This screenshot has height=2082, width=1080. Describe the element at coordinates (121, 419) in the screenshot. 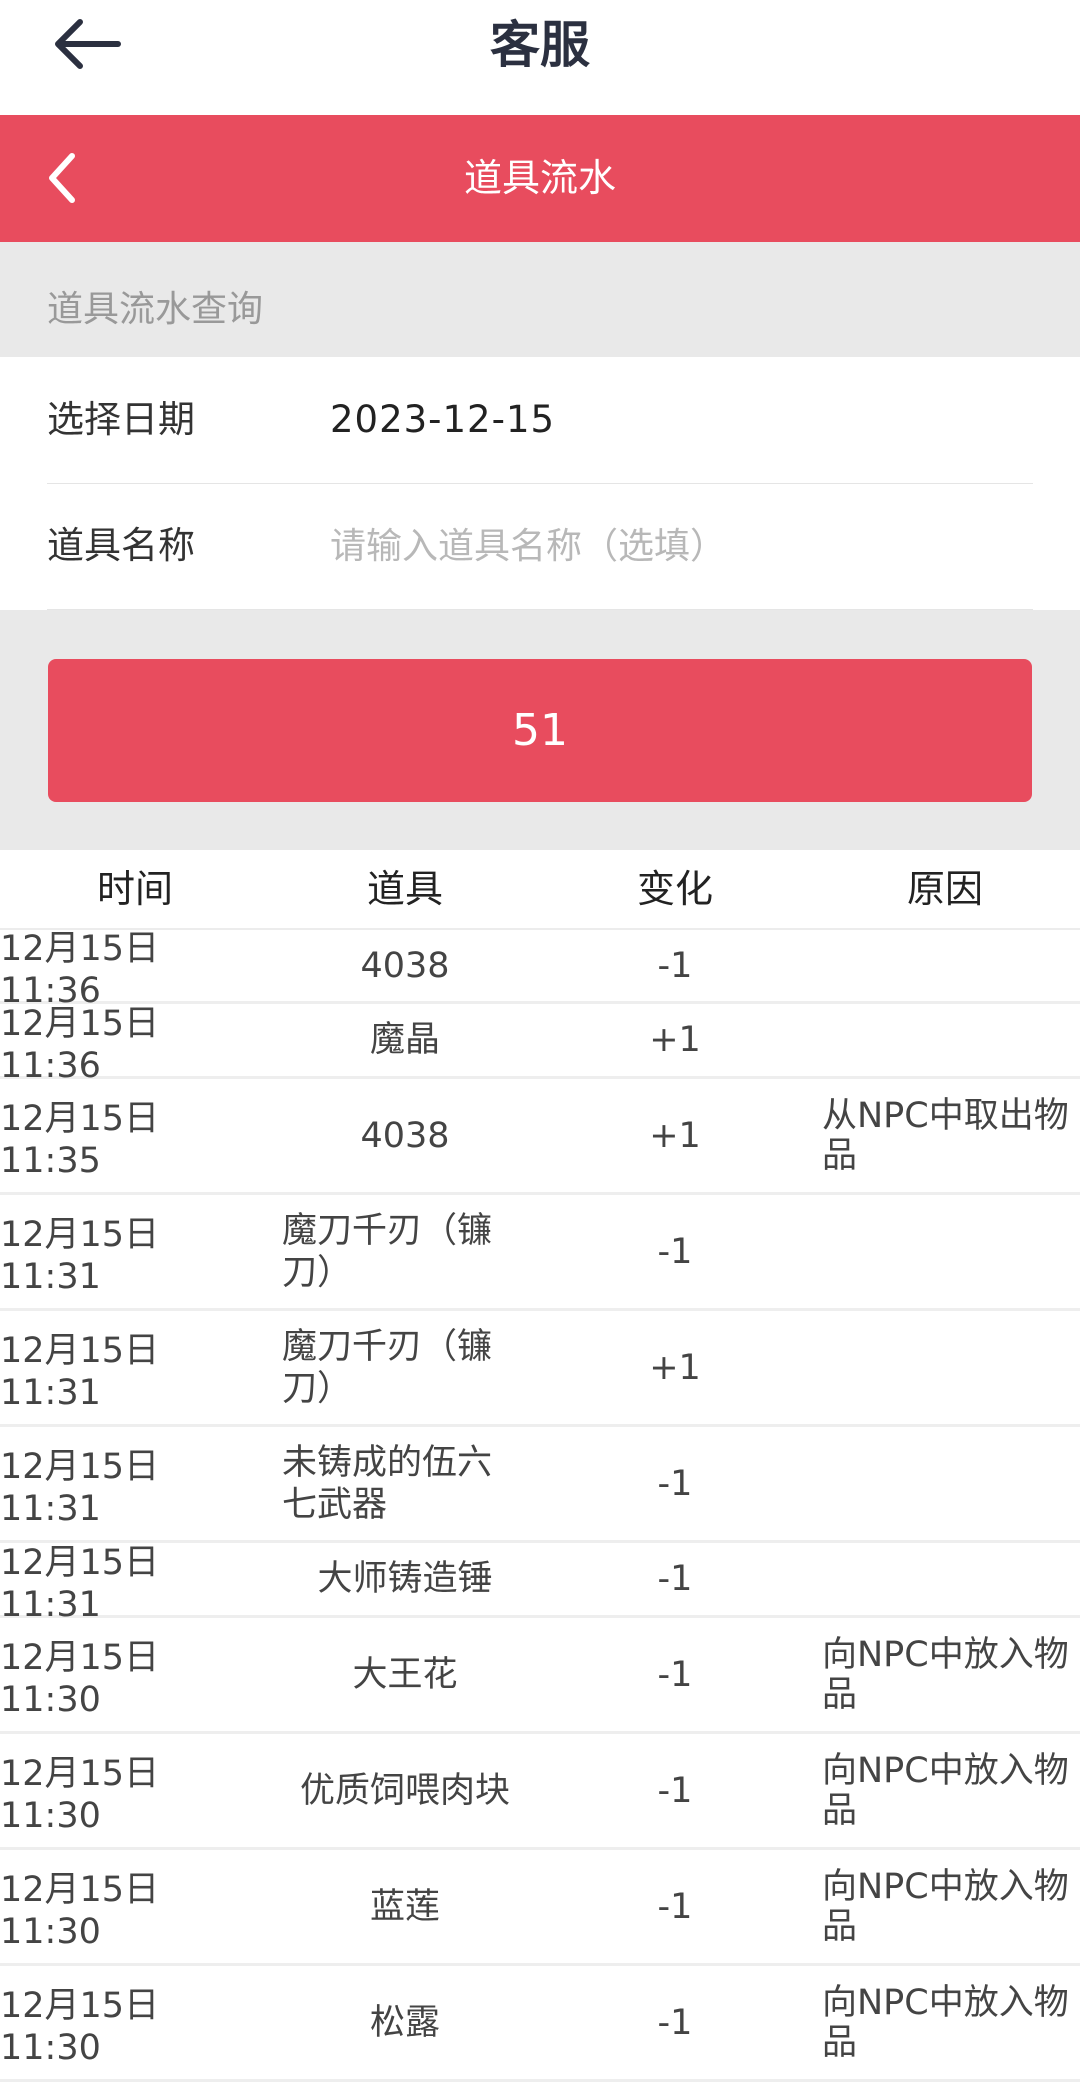

I see `date-label: 选择日期` at that location.